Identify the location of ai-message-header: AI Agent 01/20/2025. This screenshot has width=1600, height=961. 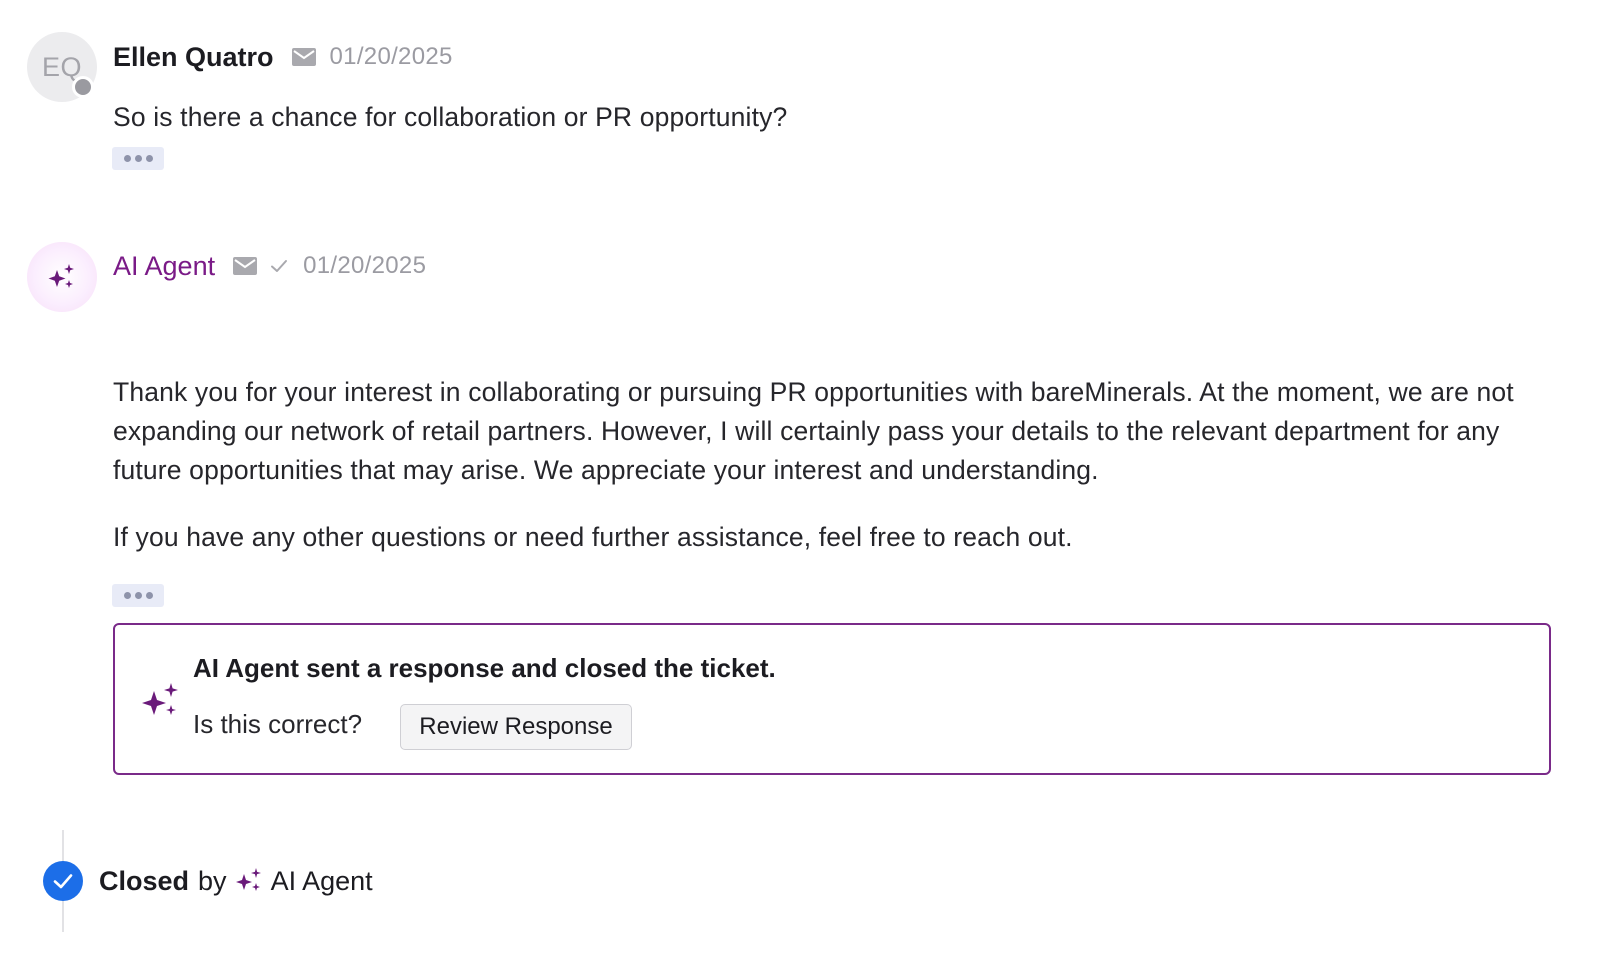
(269, 266).